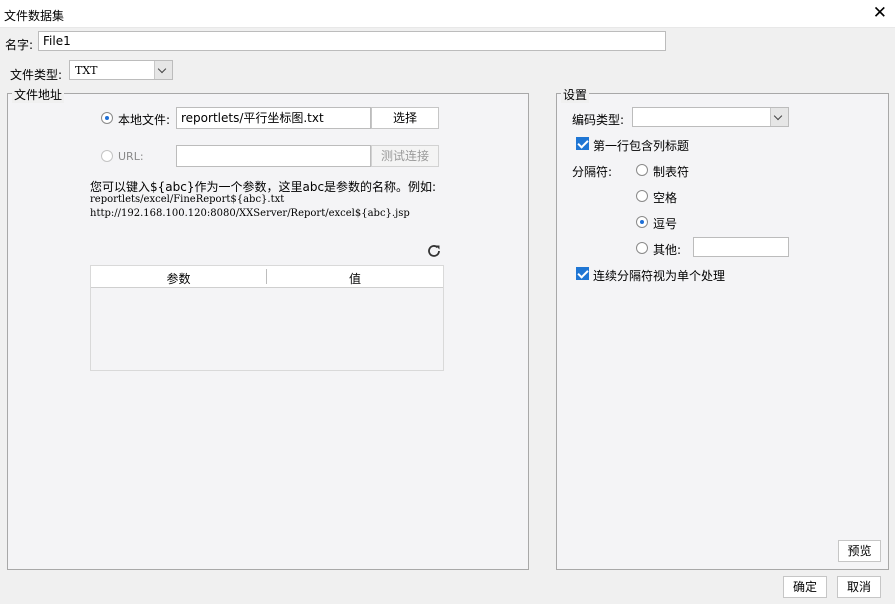 The image size is (895, 604). Describe the element at coordinates (741, 247) in the screenshot. I see `other-delimiter-input` at that location.